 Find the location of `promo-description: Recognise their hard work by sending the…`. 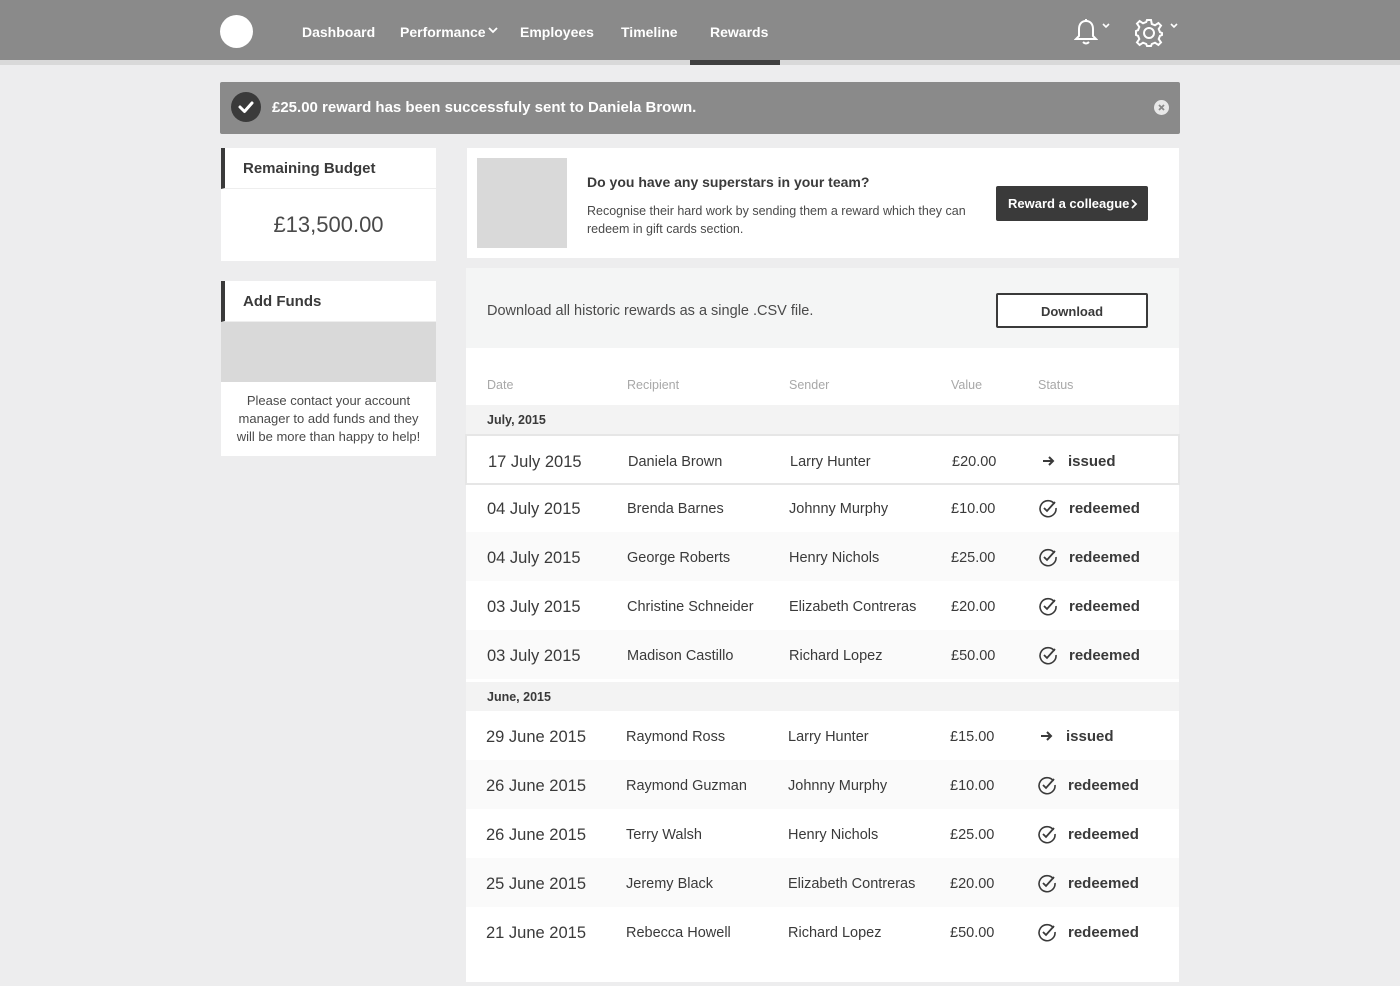

promo-description: Recognise their hard work by sending the… is located at coordinates (776, 220).